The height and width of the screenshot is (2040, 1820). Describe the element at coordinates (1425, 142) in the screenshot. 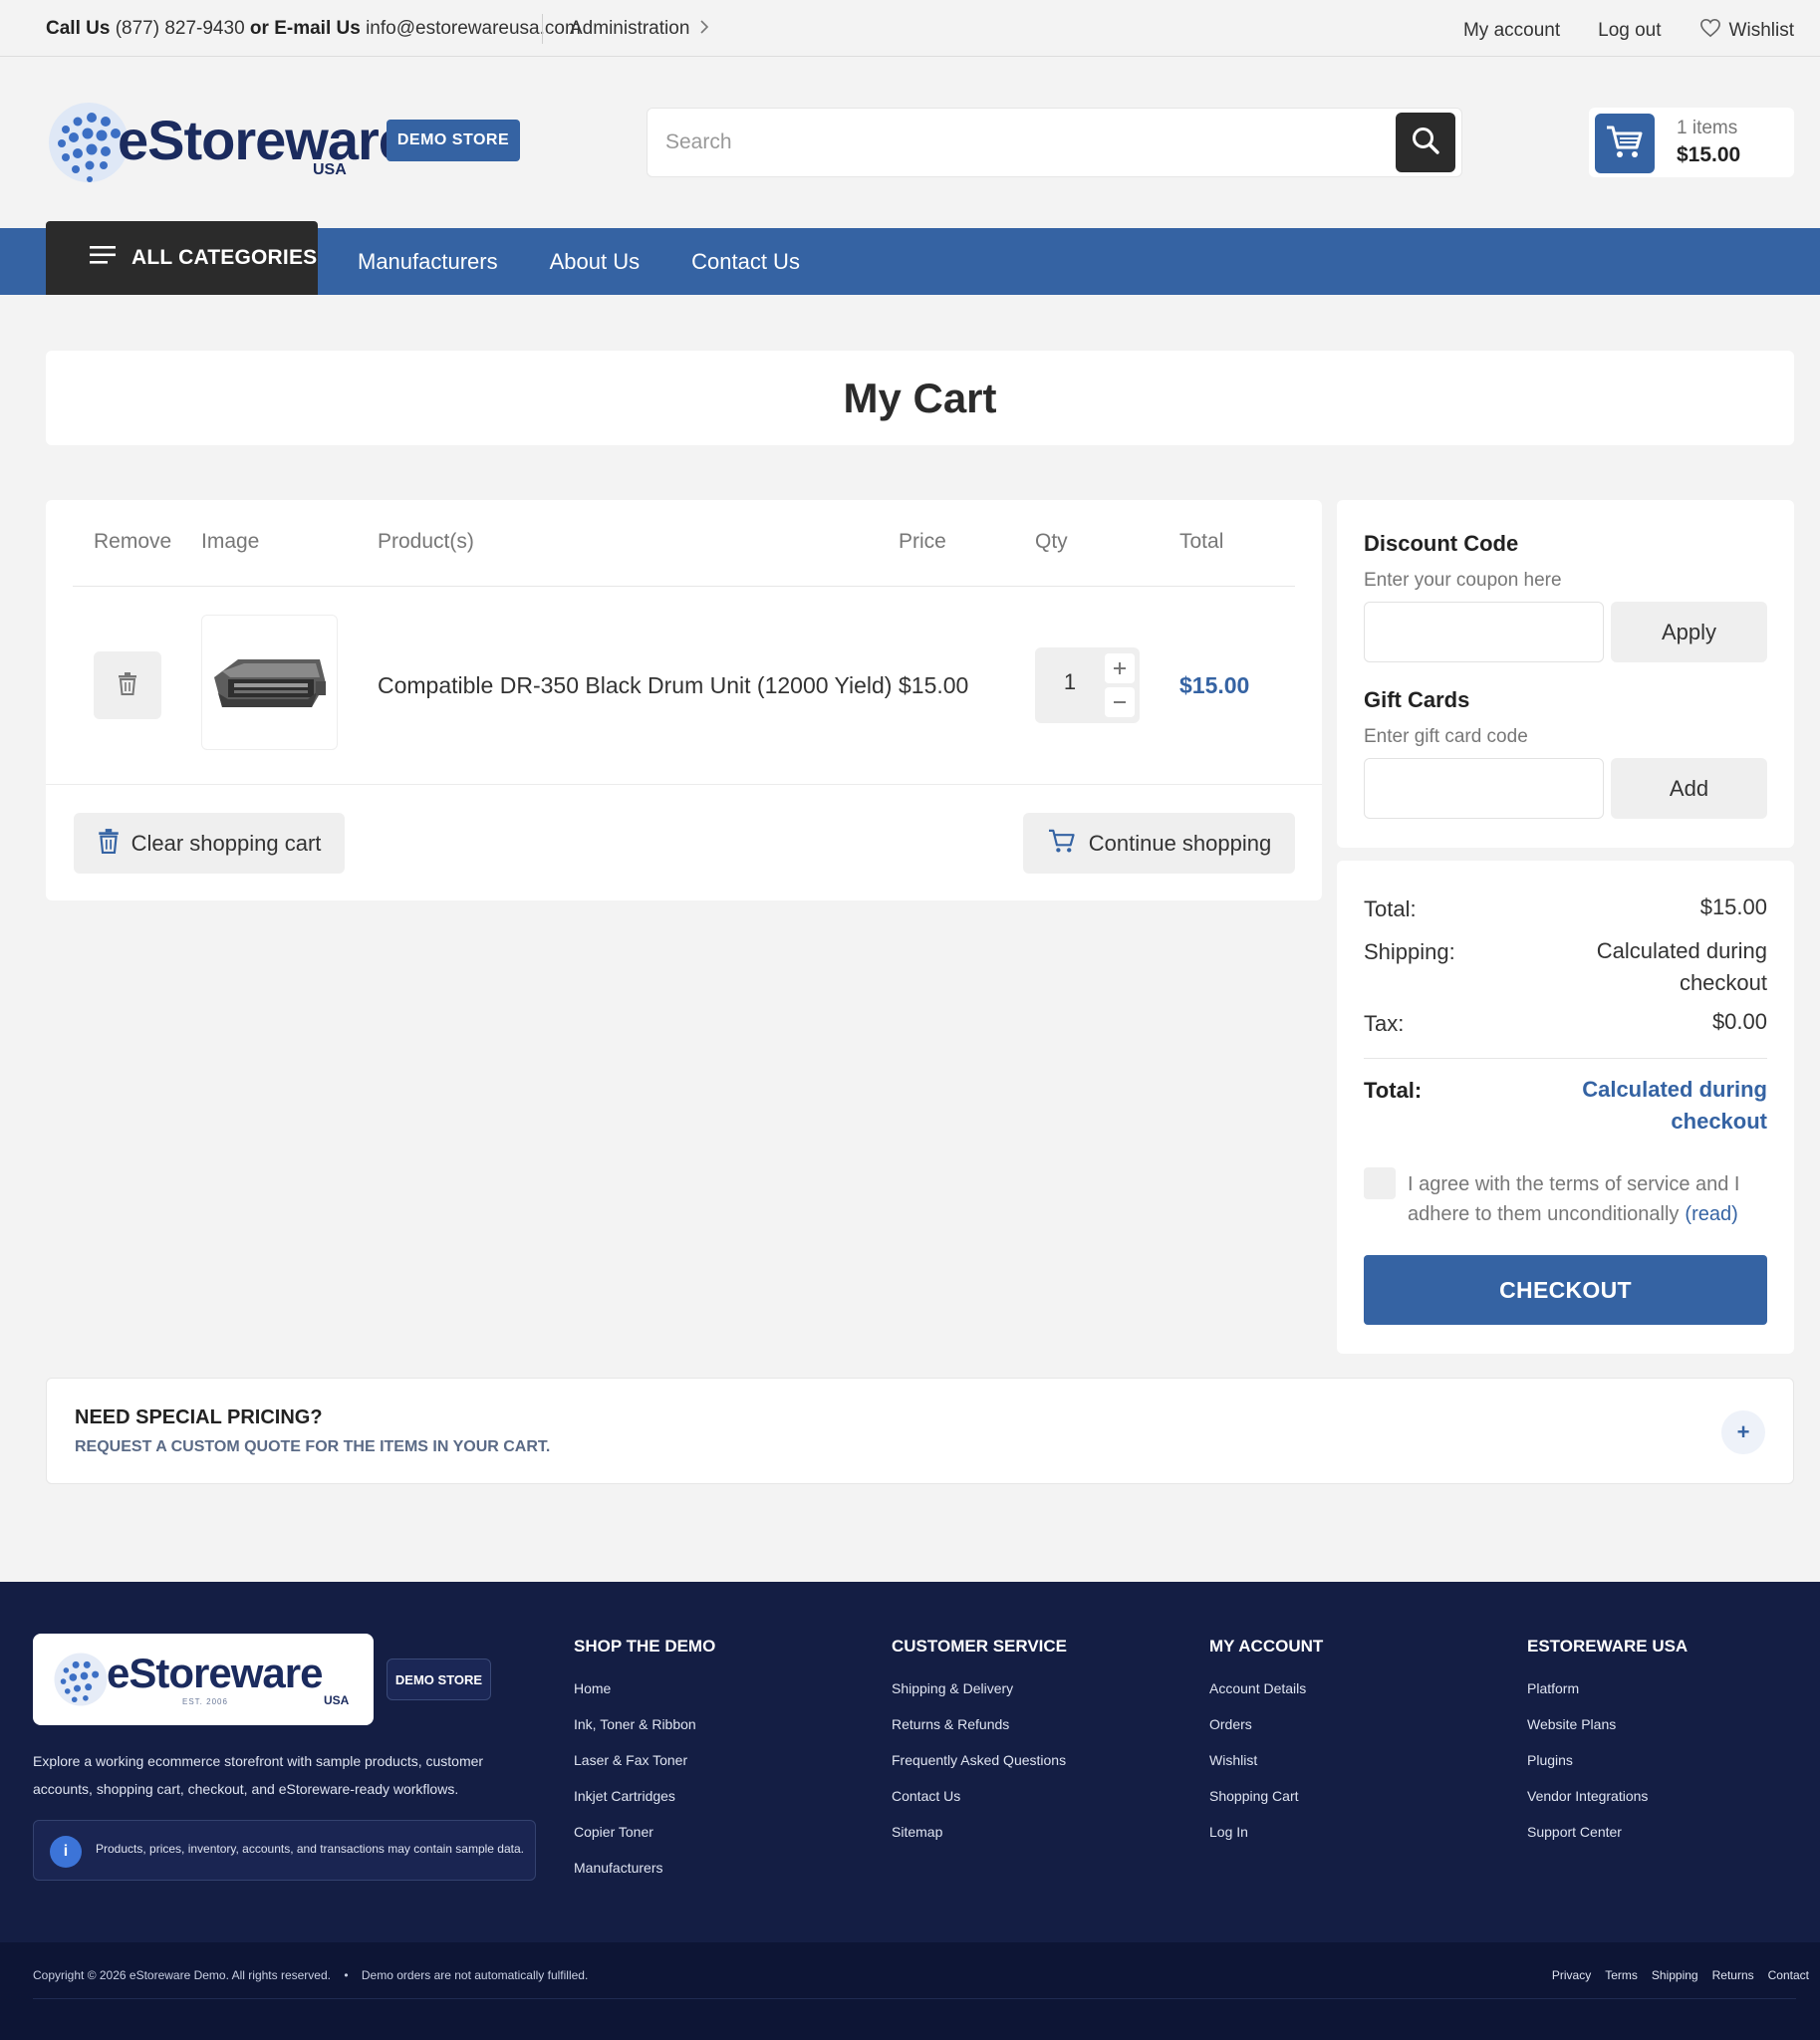

I see `search-button` at that location.